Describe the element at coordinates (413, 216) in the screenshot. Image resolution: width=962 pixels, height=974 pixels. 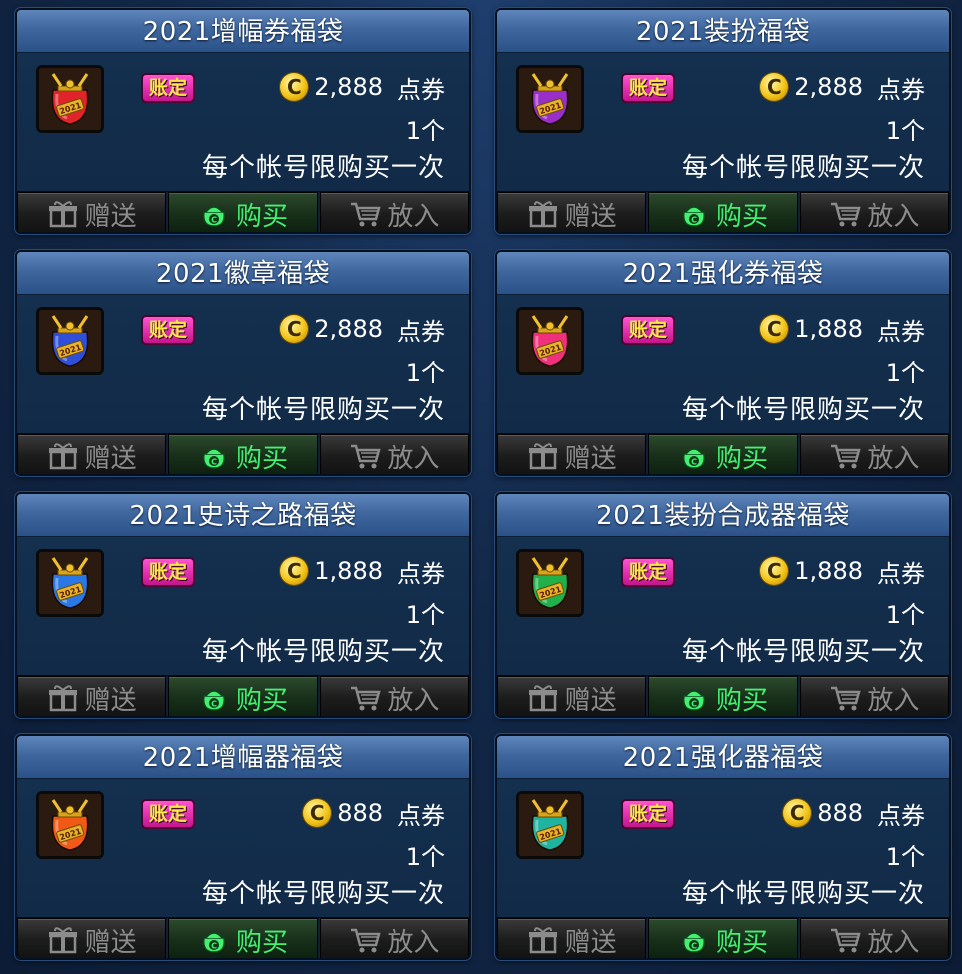
I see `cart-button-label: 放入` at that location.